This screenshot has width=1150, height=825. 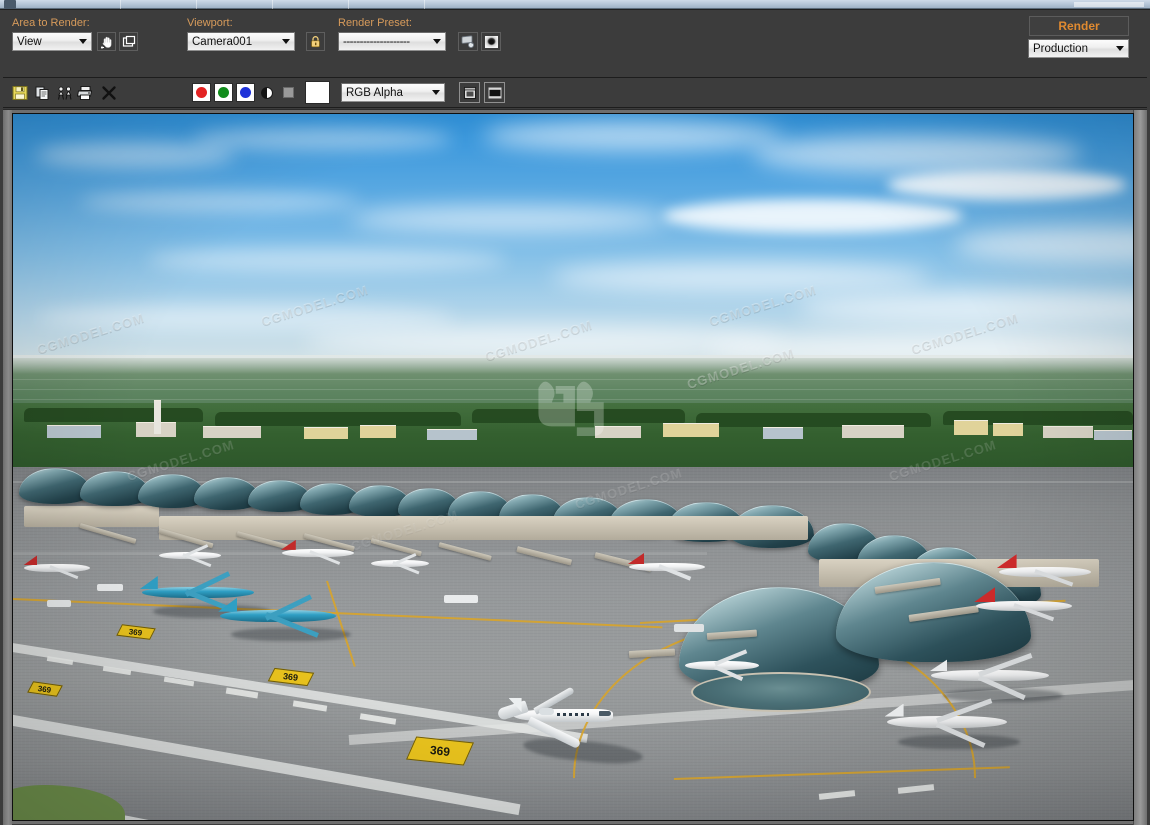 What do you see at coordinates (222, 41) in the screenshot?
I see `viewport-value: Camera001` at bounding box center [222, 41].